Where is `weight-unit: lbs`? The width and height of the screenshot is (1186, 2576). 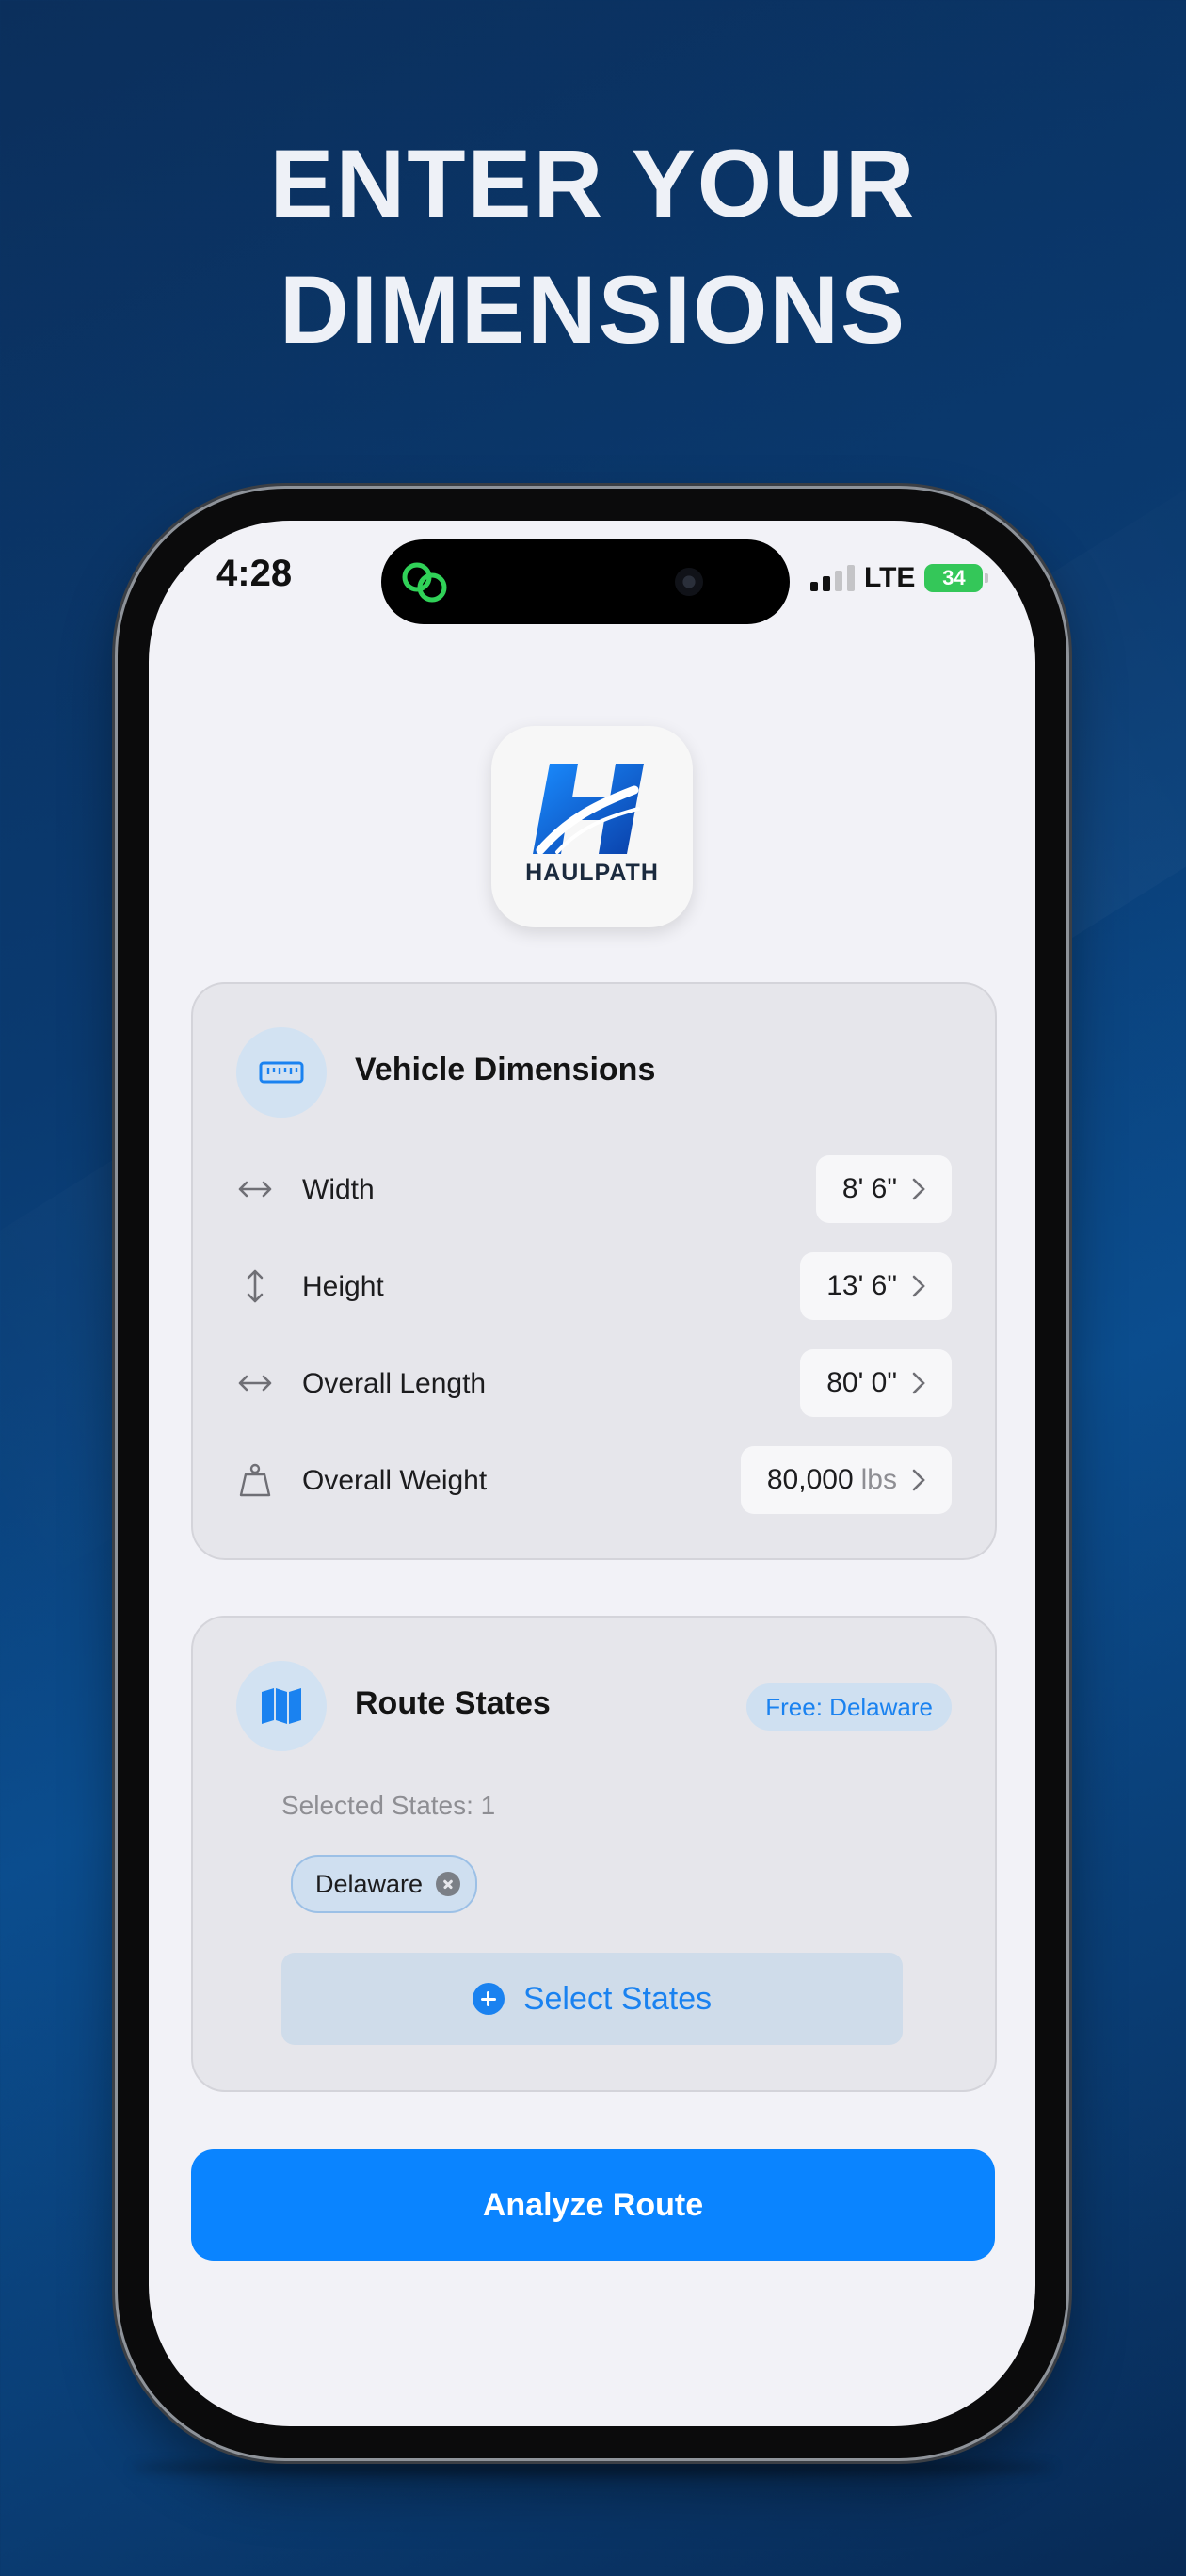
weight-unit: lbs is located at coordinates (878, 1479).